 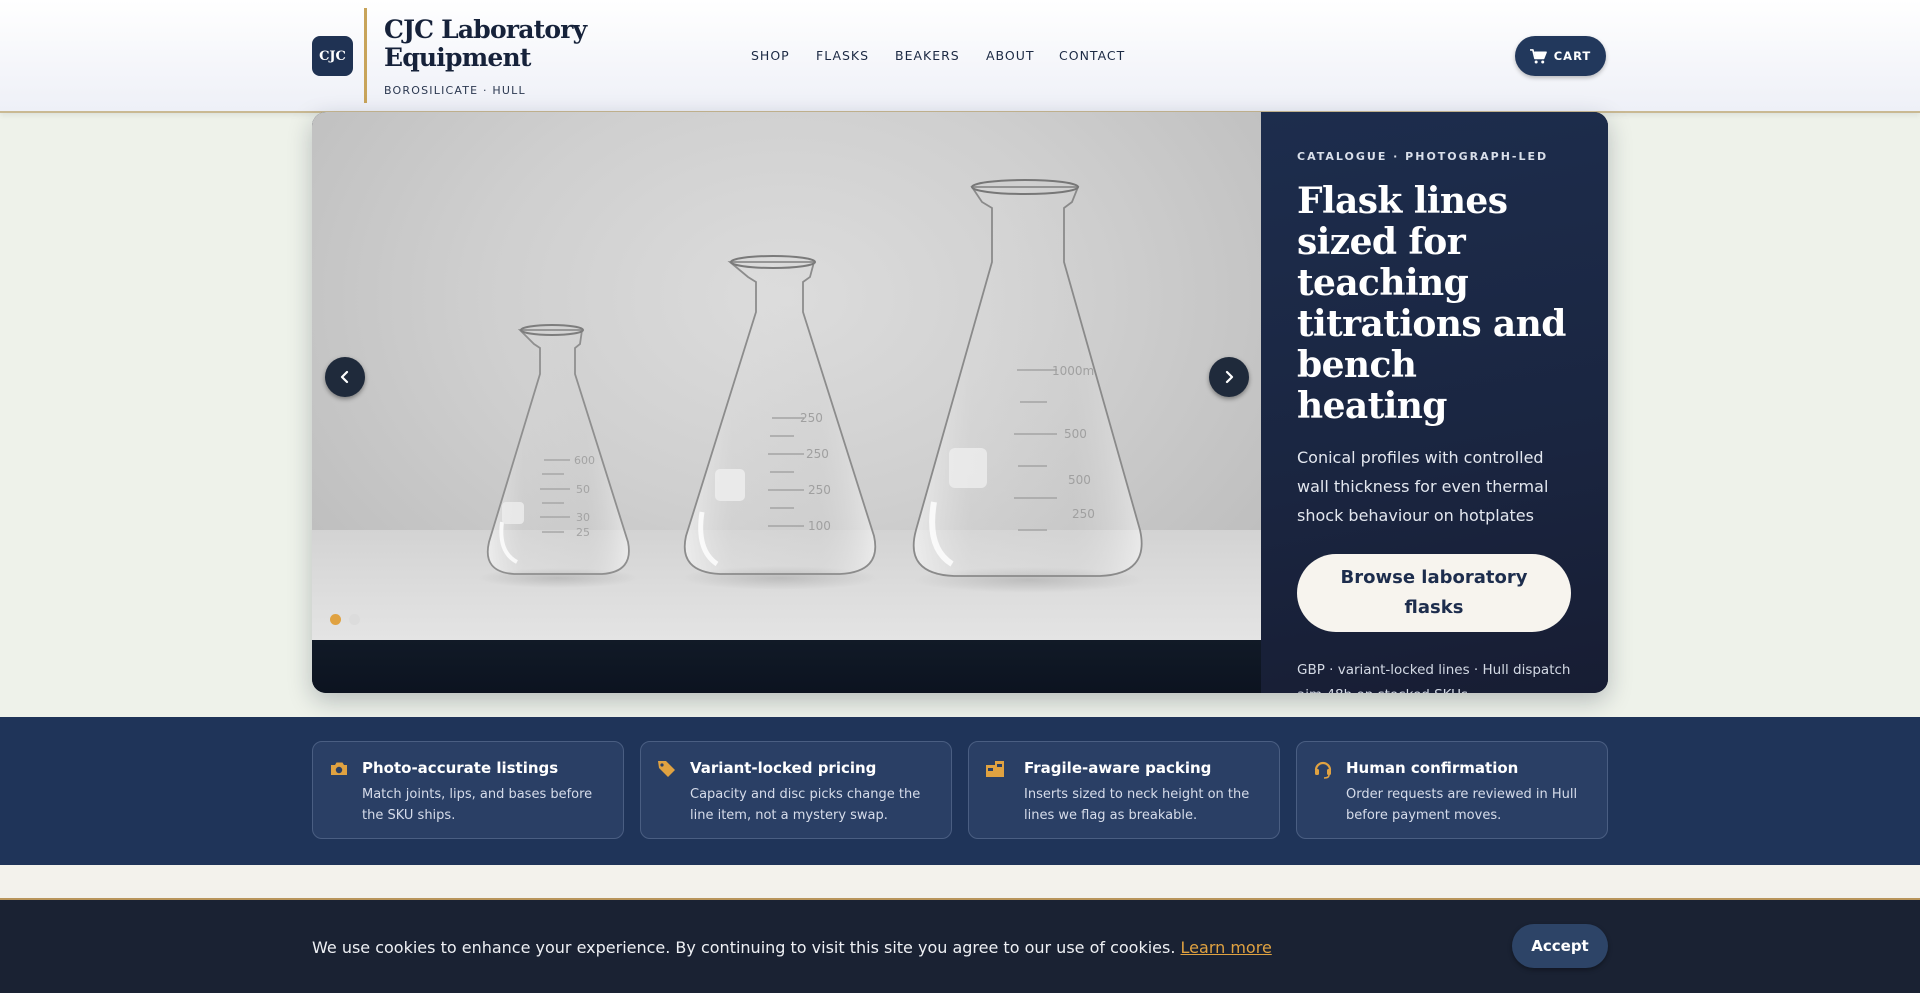 What do you see at coordinates (1226, 947) in the screenshot?
I see `cookie-learn-more-link: Learn more` at bounding box center [1226, 947].